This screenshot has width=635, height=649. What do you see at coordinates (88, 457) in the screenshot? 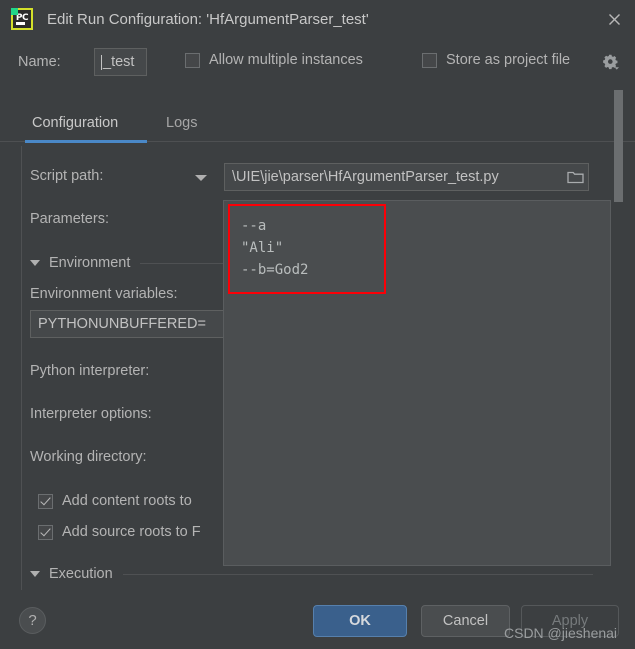
I see `working-directory-label: Working directory:` at bounding box center [88, 457].